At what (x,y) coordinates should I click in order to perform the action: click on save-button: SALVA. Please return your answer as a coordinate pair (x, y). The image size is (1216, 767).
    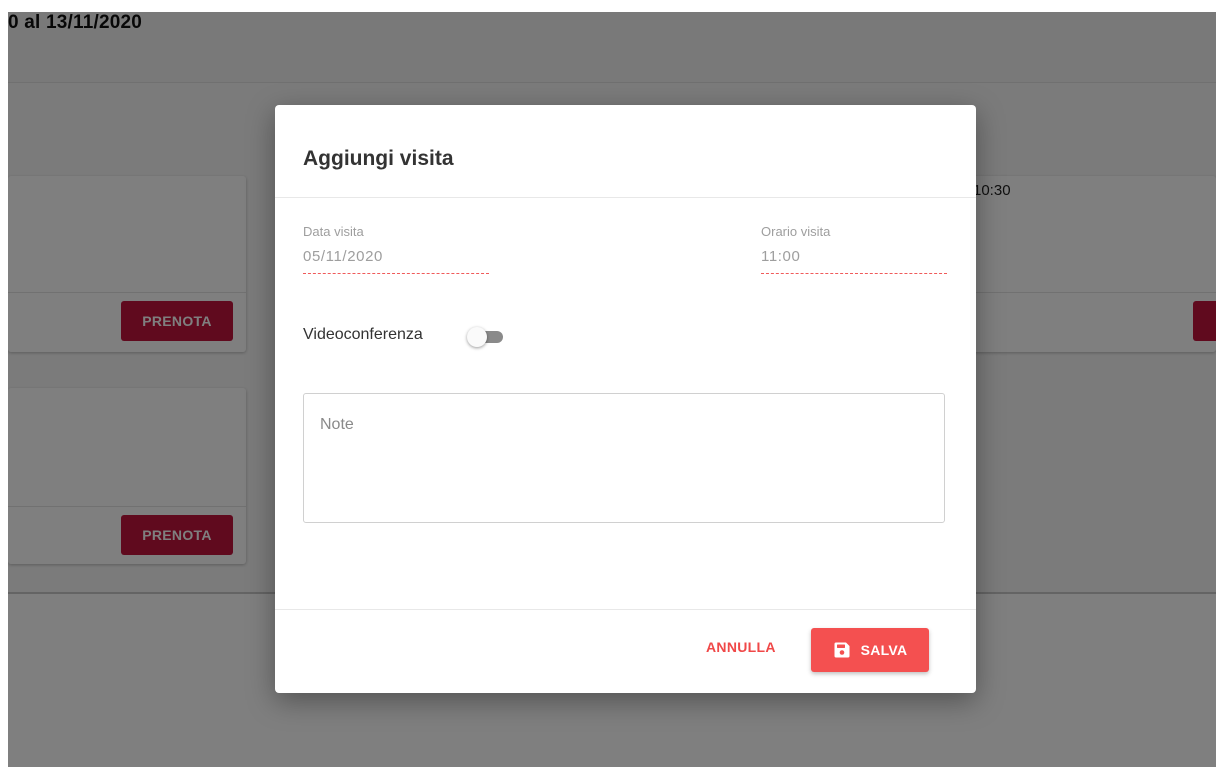
    Looking at the image, I should click on (870, 650).